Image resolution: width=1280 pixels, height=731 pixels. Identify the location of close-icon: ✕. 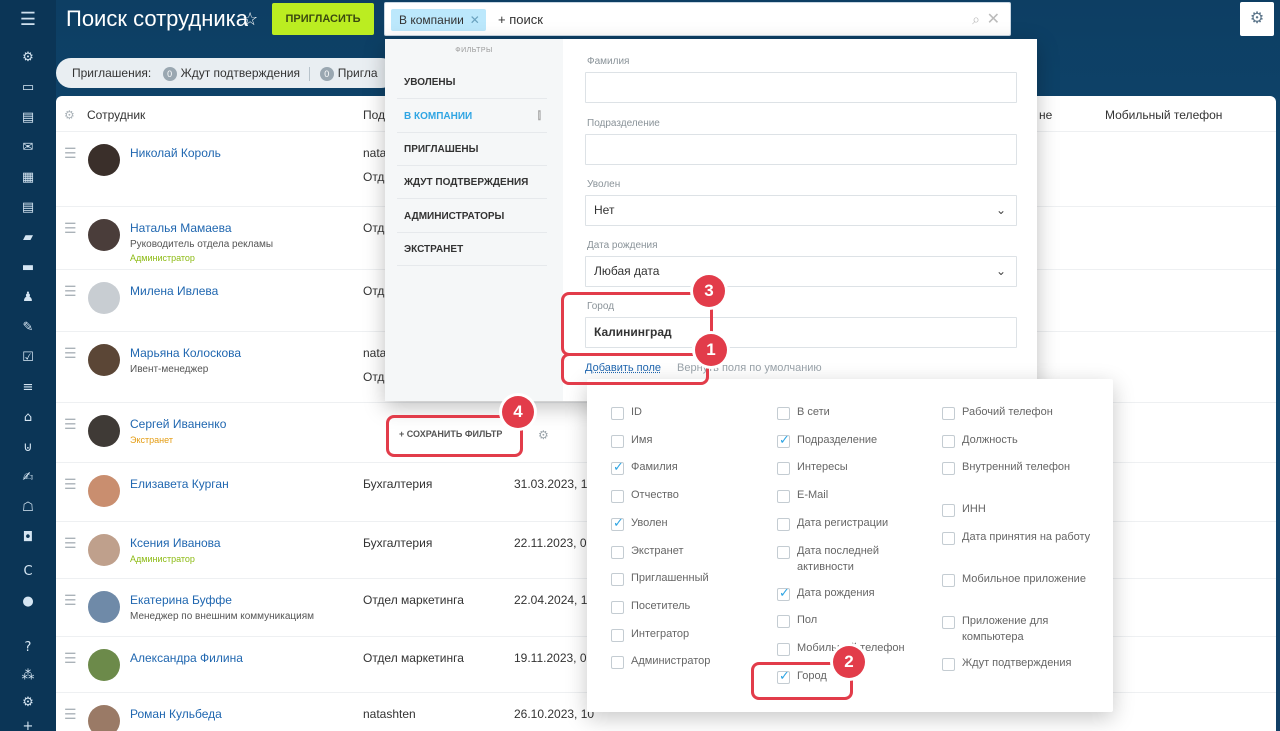
(475, 20).